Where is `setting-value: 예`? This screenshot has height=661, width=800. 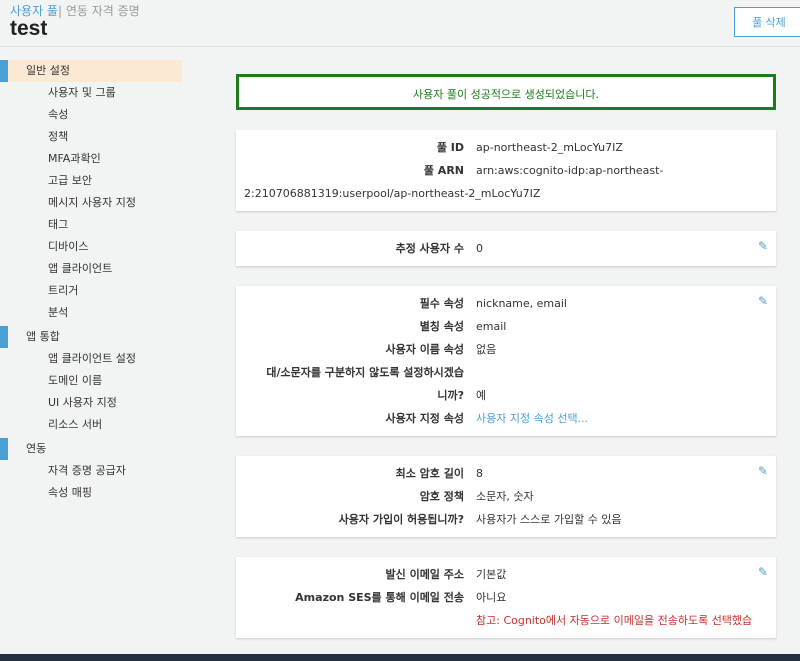 setting-value: 예 is located at coordinates (481, 395).